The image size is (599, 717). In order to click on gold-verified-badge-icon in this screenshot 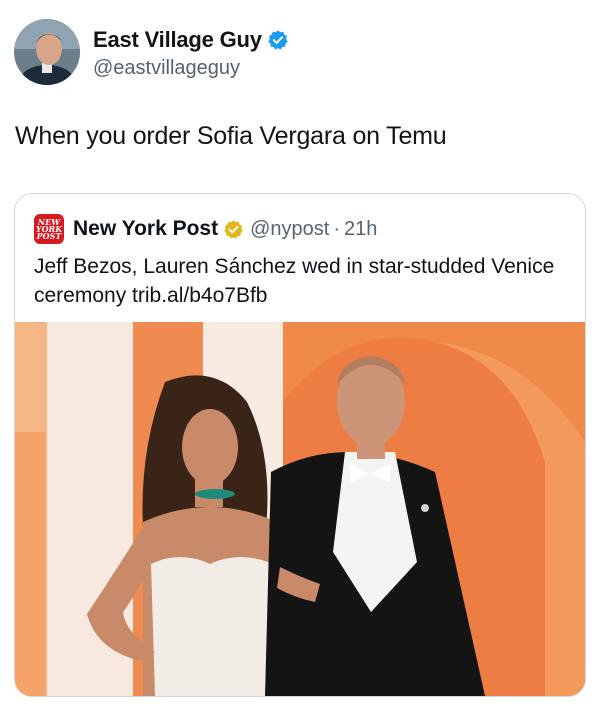, I will do `click(233, 229)`.